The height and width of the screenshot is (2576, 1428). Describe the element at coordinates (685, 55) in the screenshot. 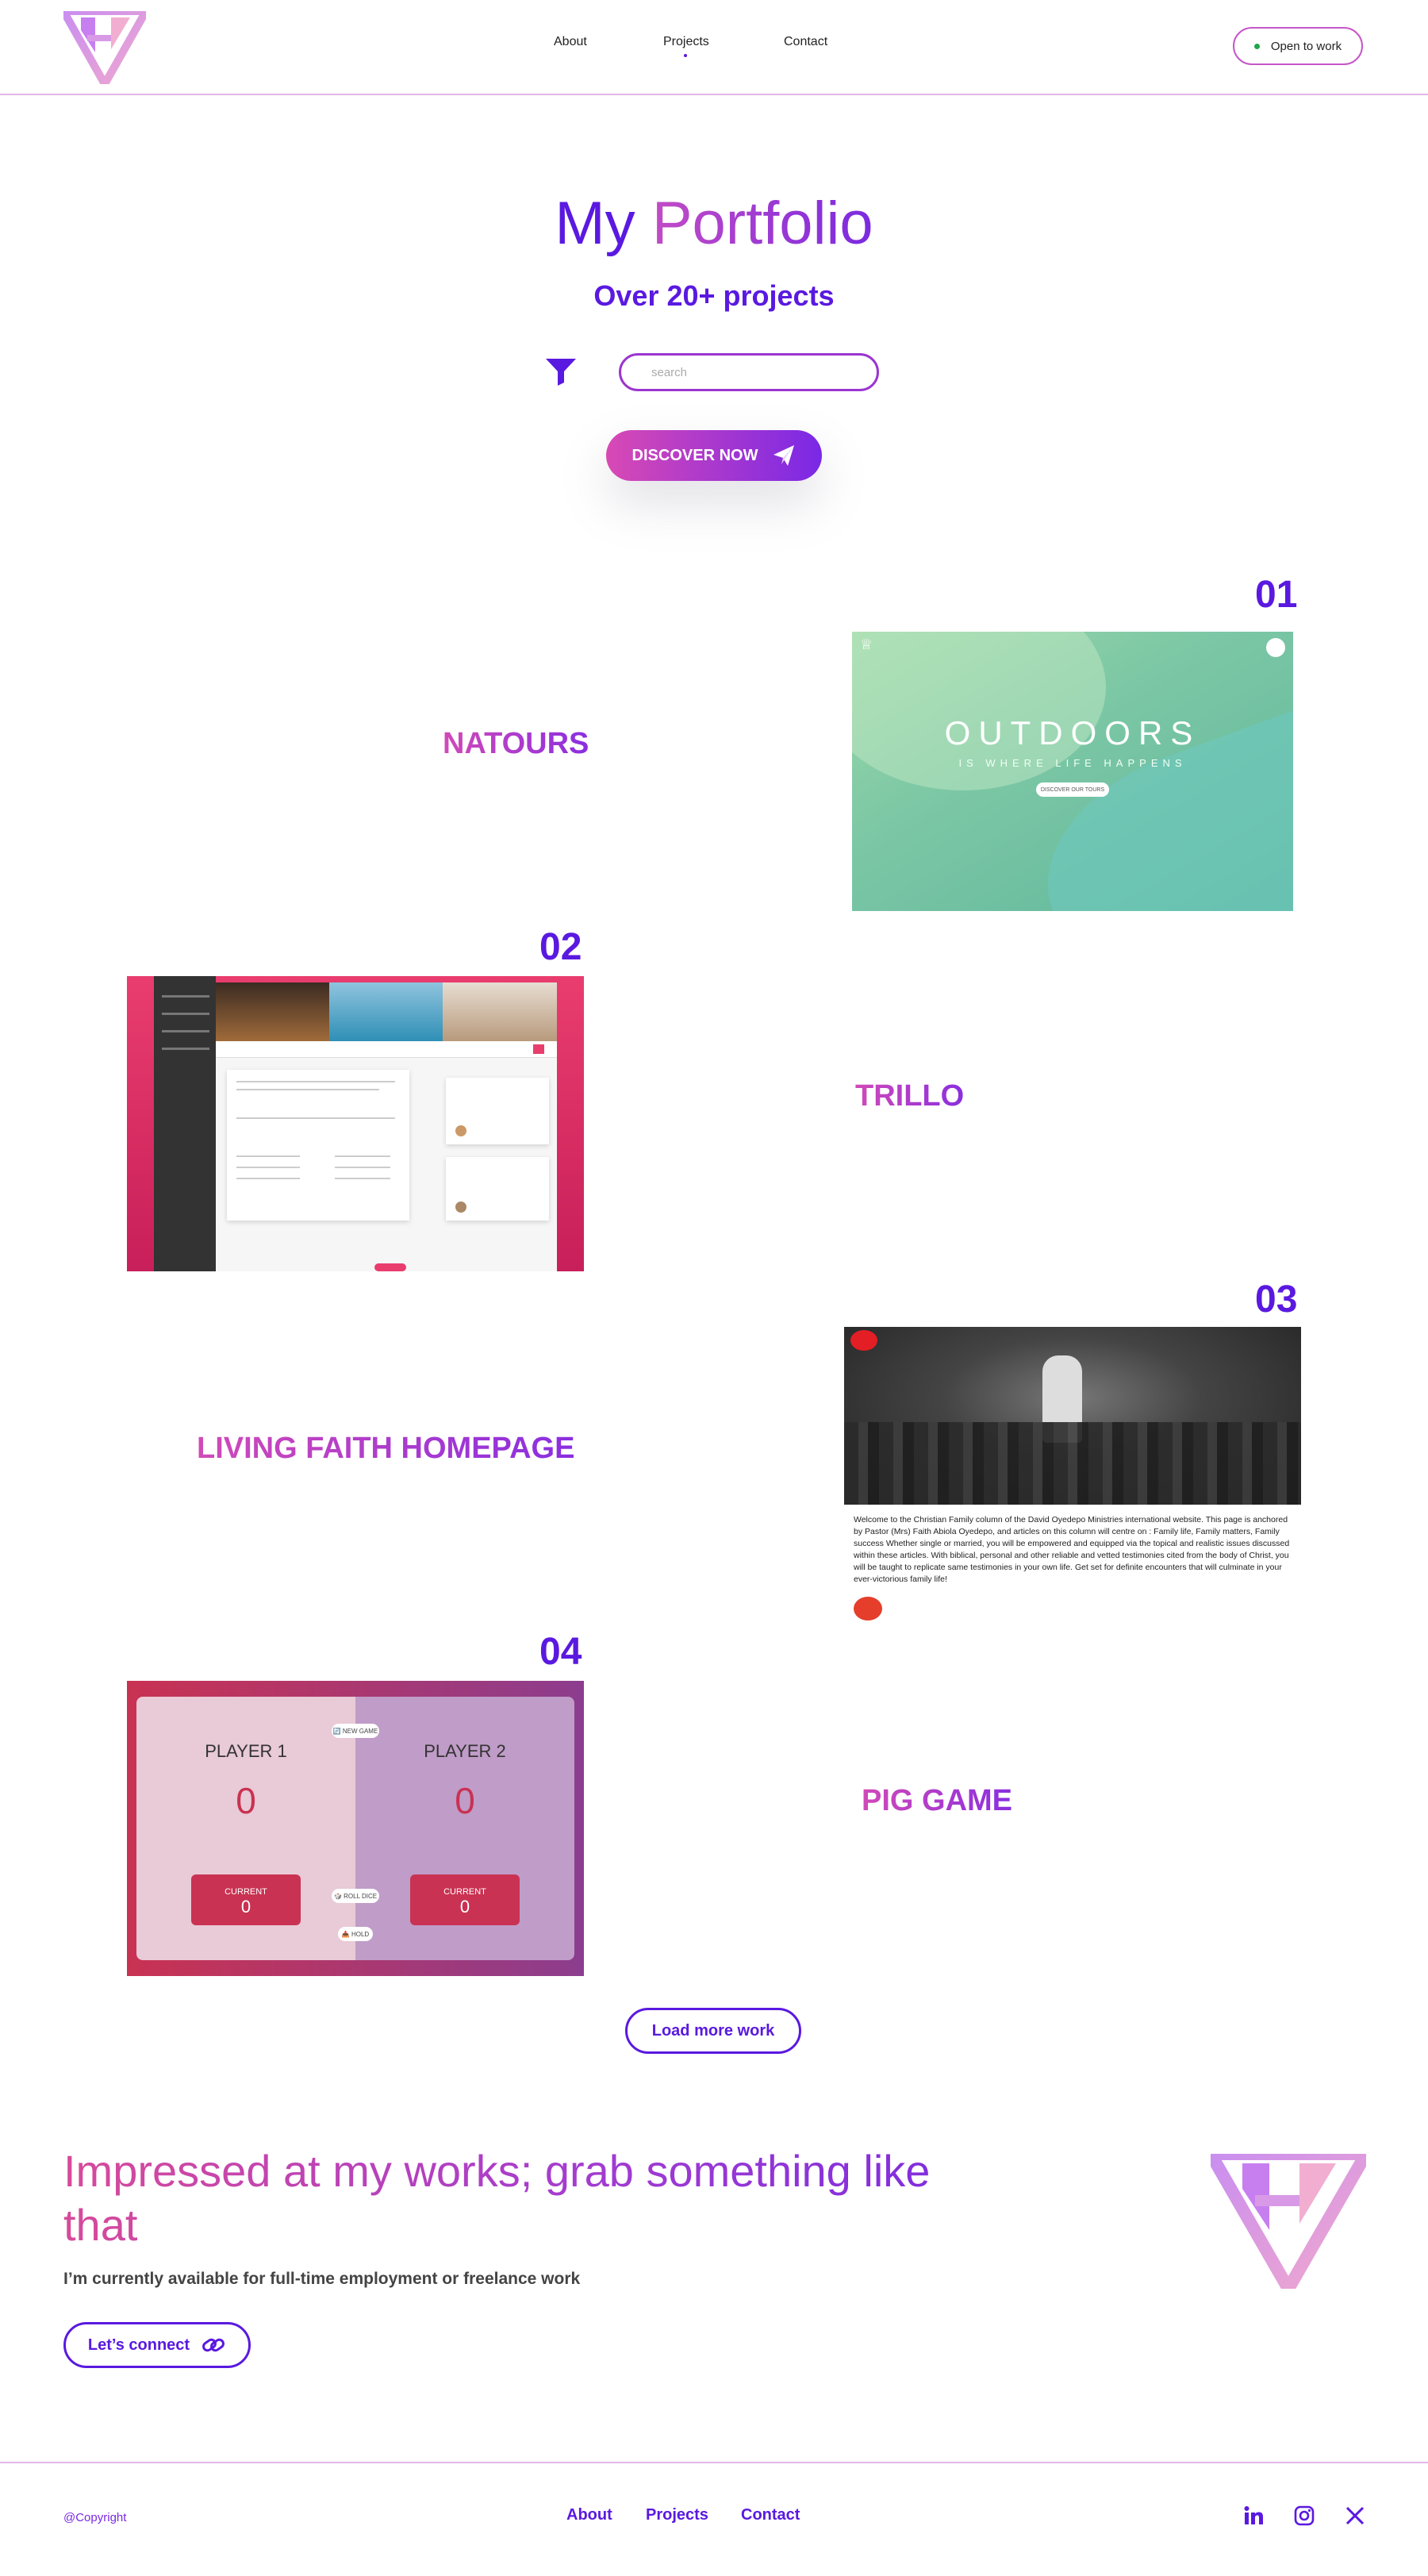

I see `nav-active-indicator` at that location.